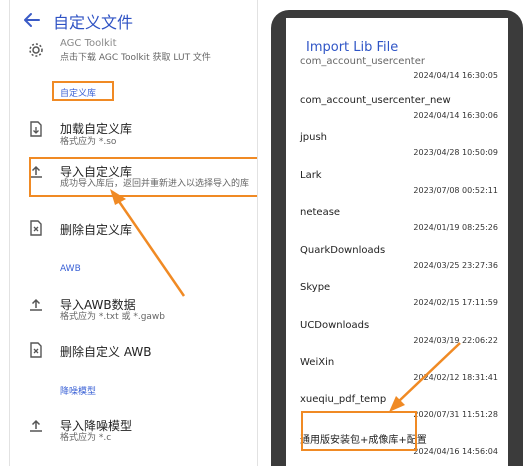 The width and height of the screenshot is (527, 466). I want to click on back-arrow-icon, so click(32, 20).